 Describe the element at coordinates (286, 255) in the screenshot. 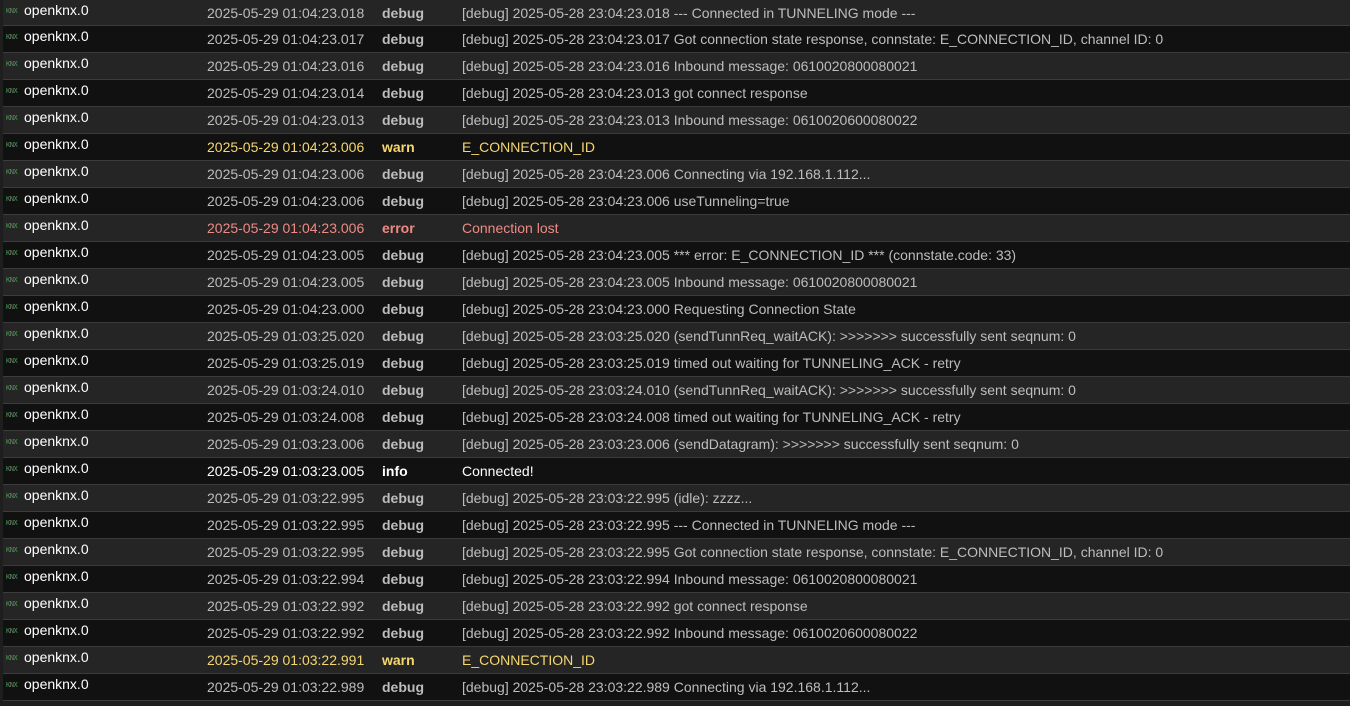

I see `log-timestamp: 2025-05-29 01:04:23.005` at that location.